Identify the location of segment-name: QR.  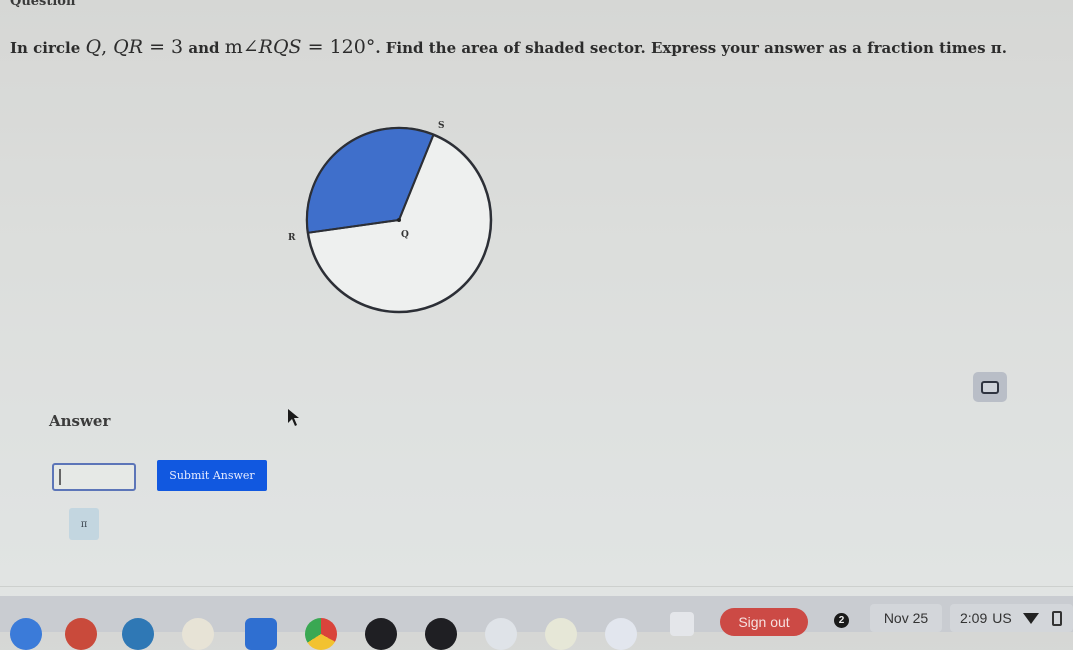
(128, 47).